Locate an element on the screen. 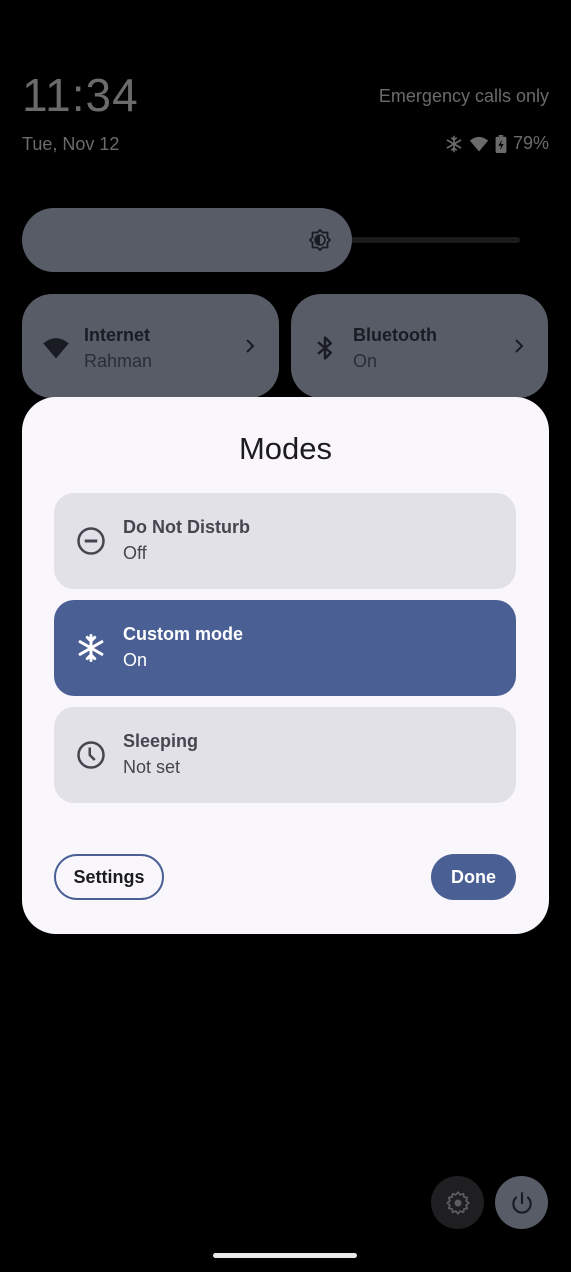 The width and height of the screenshot is (571, 1272). settings-gear-button is located at coordinates (457, 1202).